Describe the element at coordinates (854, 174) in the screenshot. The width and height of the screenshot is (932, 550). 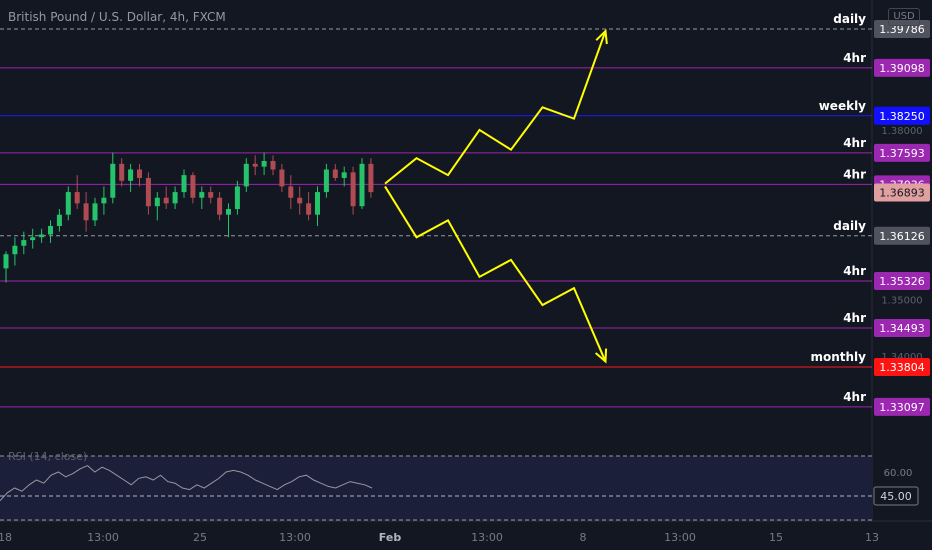
I see `level-label-4: 4hr` at that location.